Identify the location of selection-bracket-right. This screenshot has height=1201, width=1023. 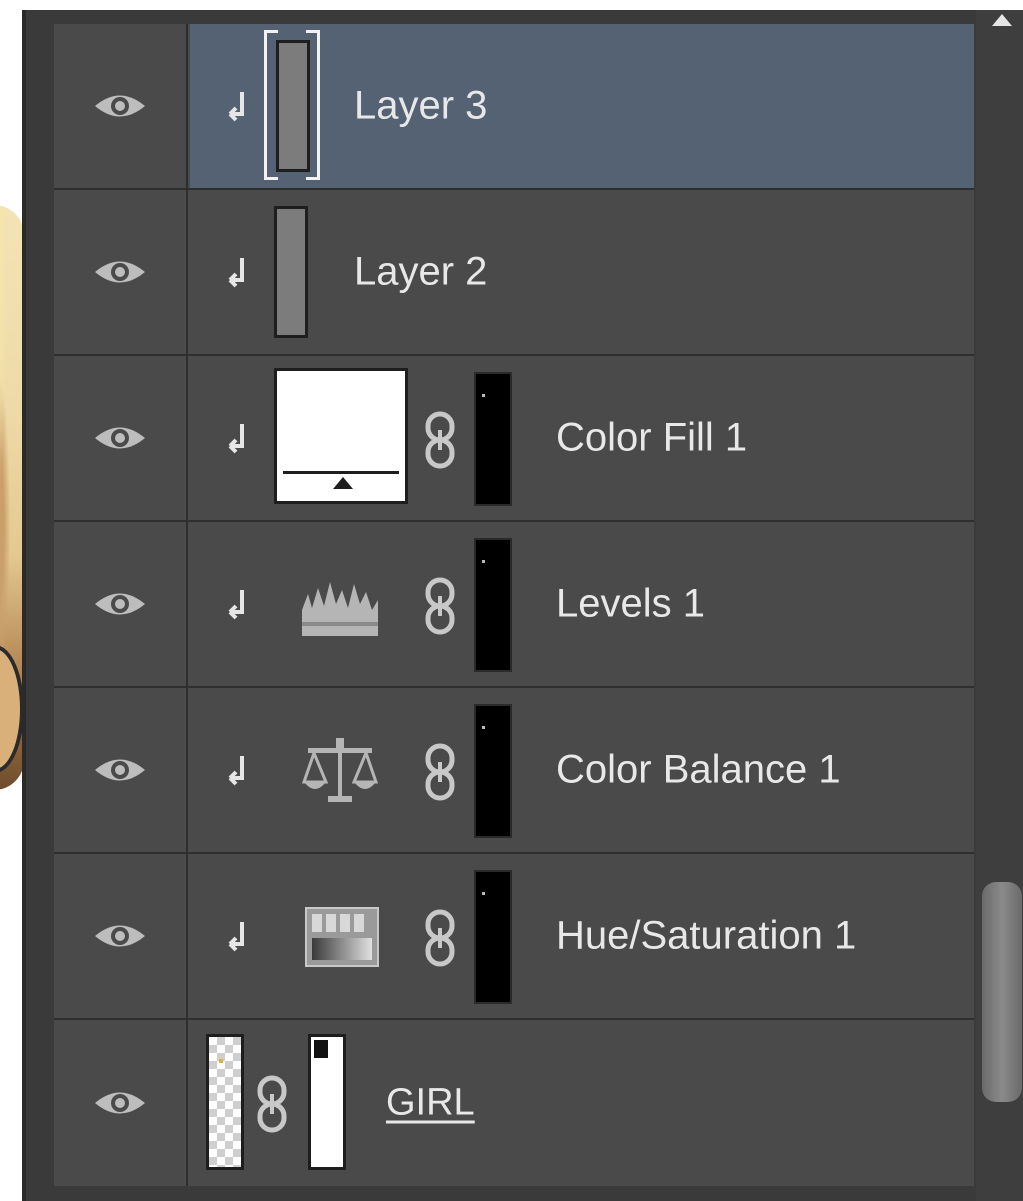
(313, 105).